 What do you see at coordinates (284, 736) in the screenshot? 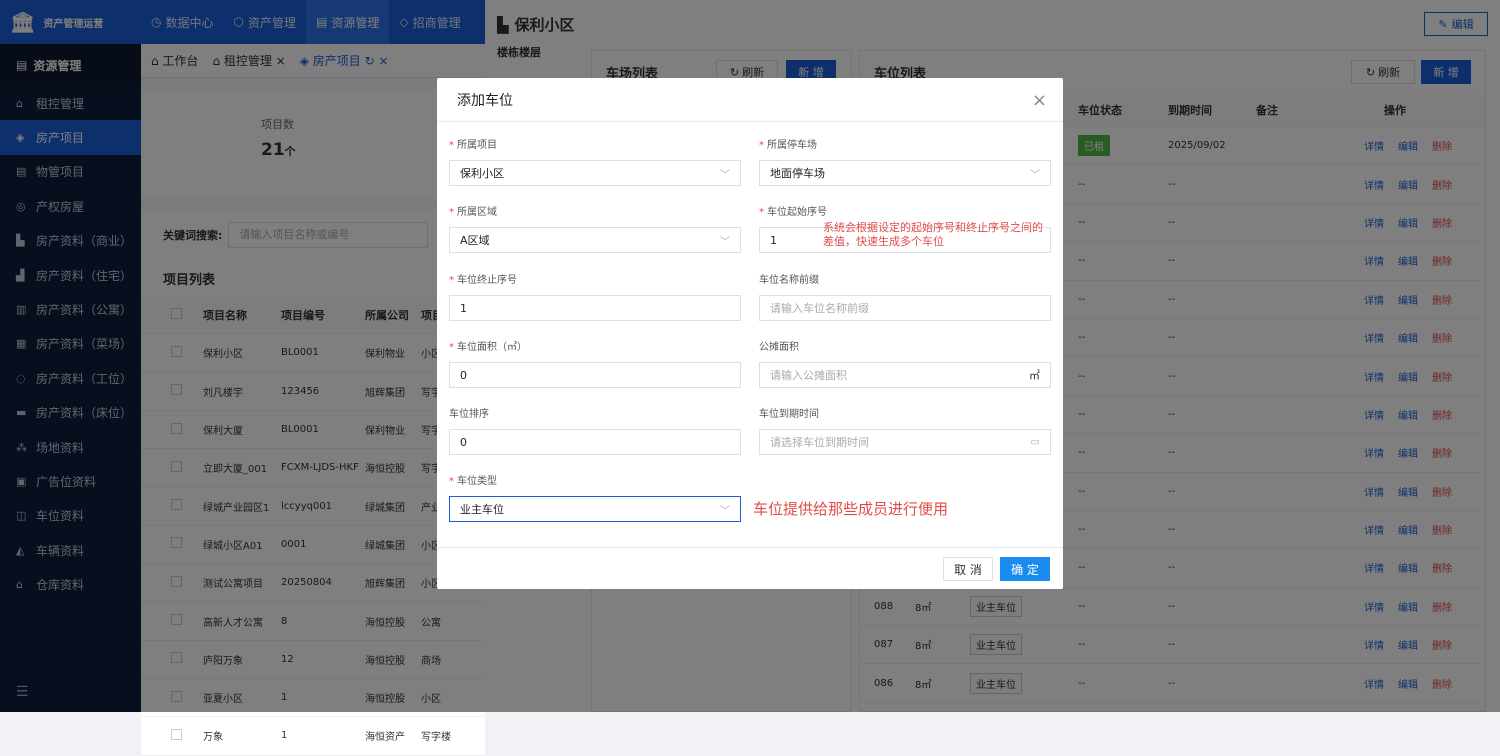
I see `table-cell: 1` at bounding box center [284, 736].